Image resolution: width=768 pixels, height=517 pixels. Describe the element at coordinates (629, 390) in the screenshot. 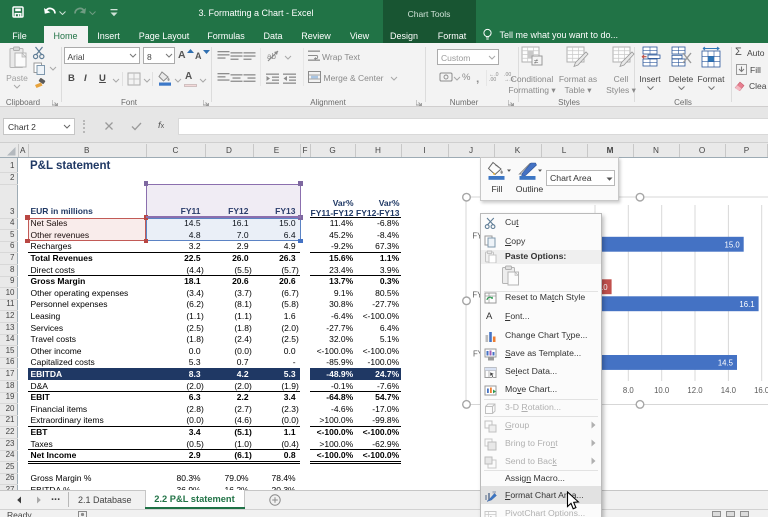

I see `svg-text: 8.0` at that location.